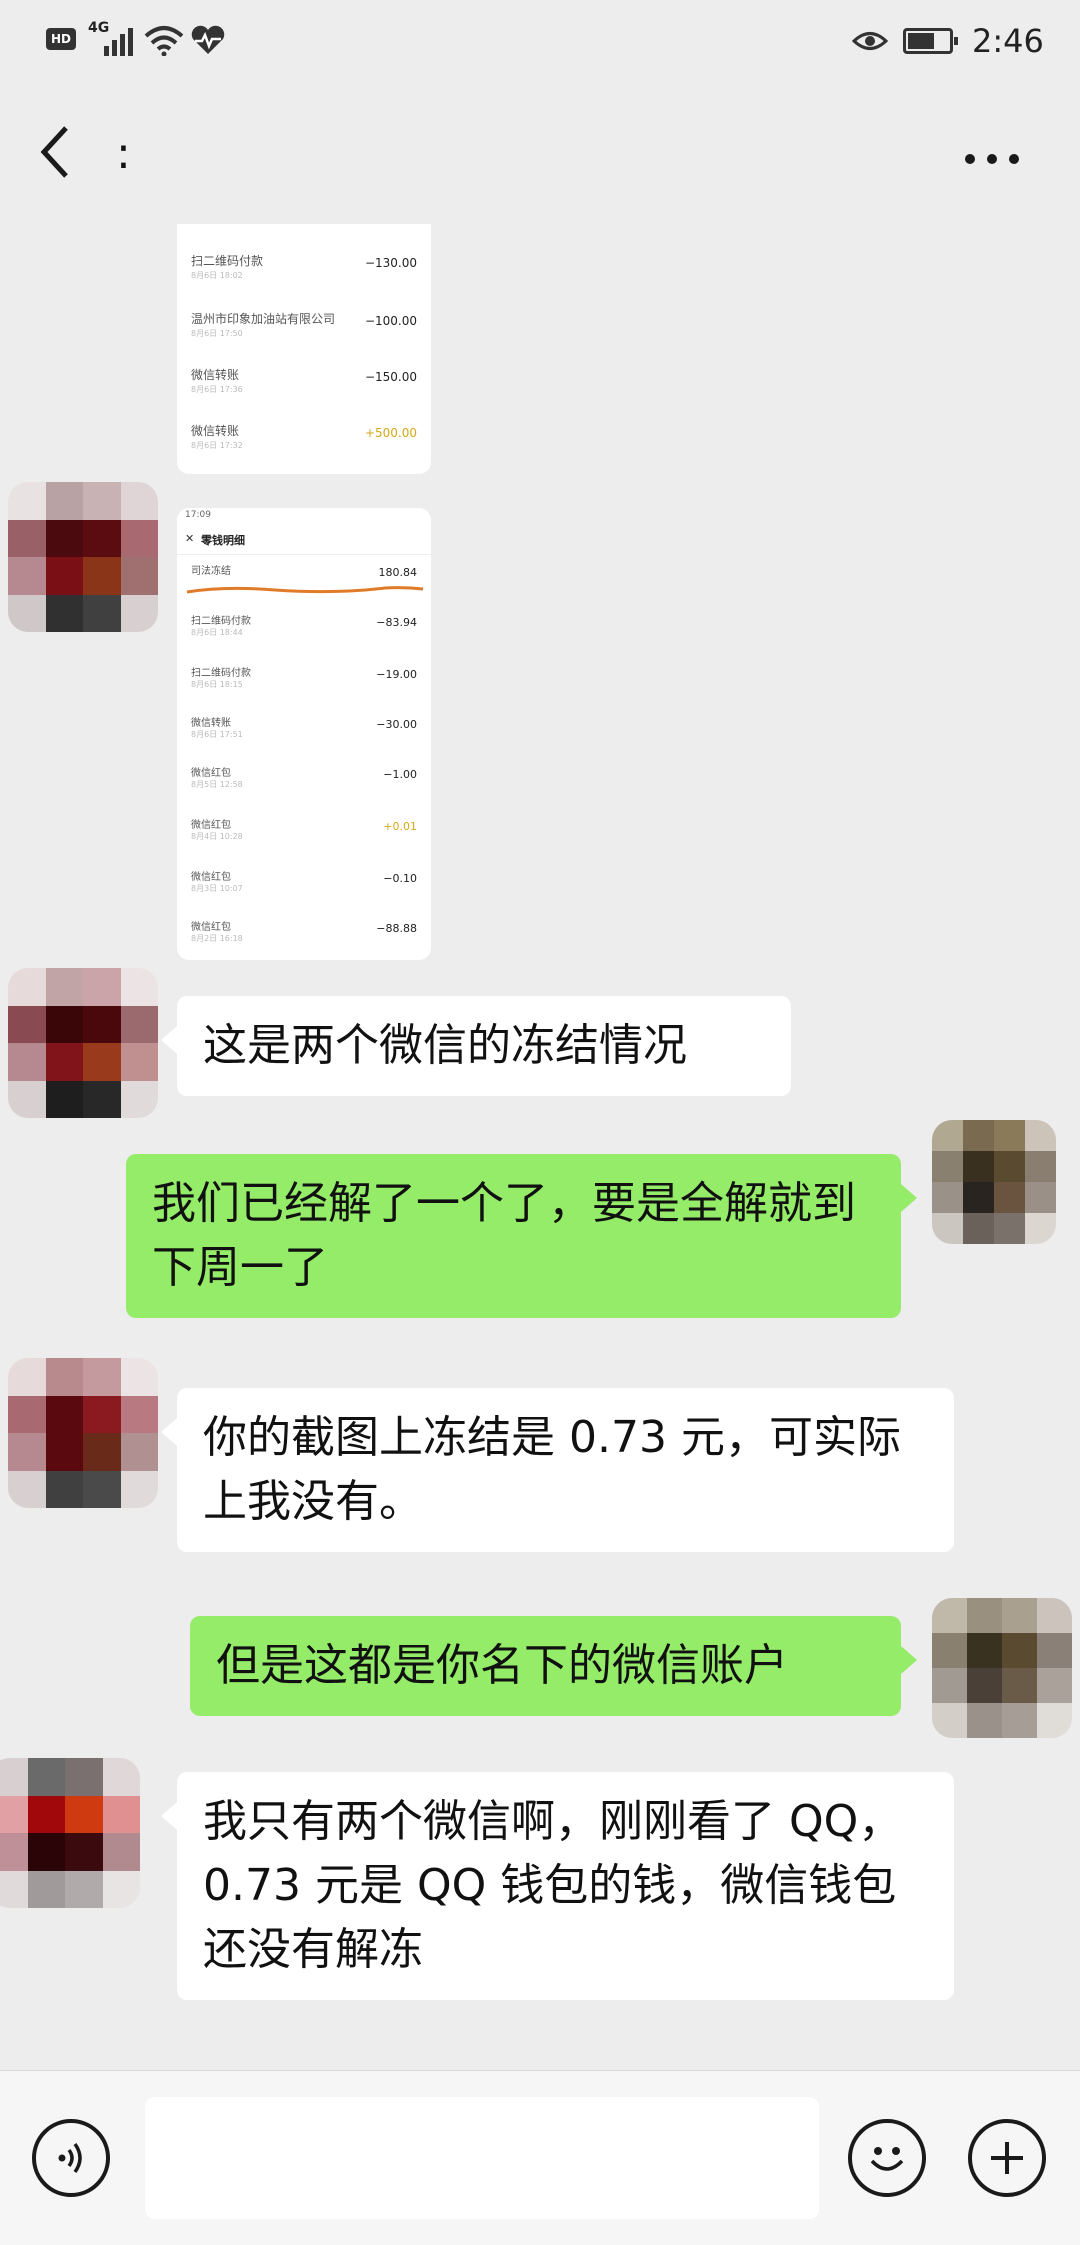  Describe the element at coordinates (504, 1235) in the screenshot. I see `message-text: 我们已经解了一个了，要是全解就到下周一了` at that location.